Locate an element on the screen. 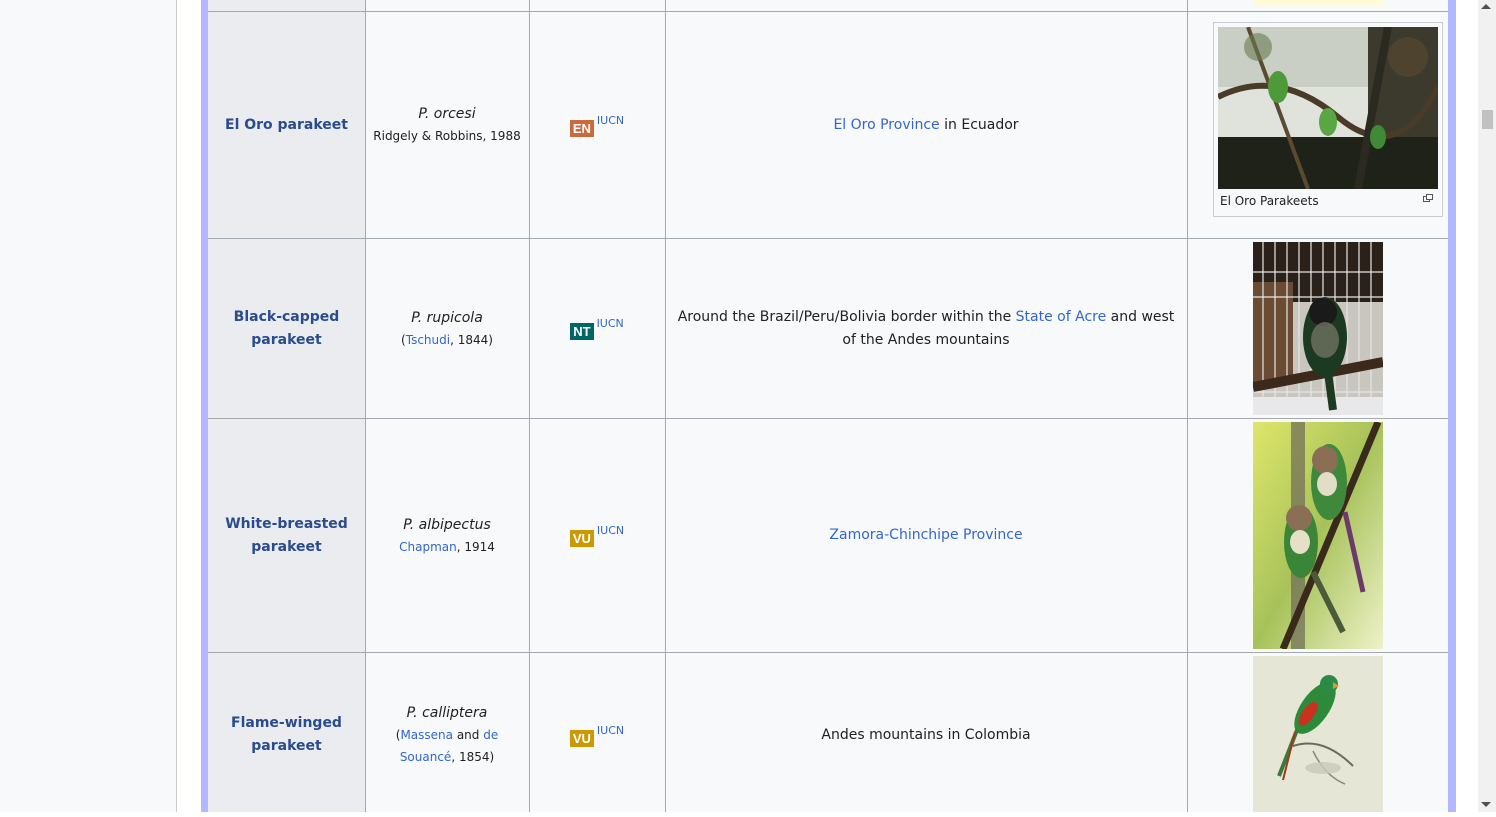 The height and width of the screenshot is (817, 1496). common-name-link: Black-capped parakeet is located at coordinates (286, 329).